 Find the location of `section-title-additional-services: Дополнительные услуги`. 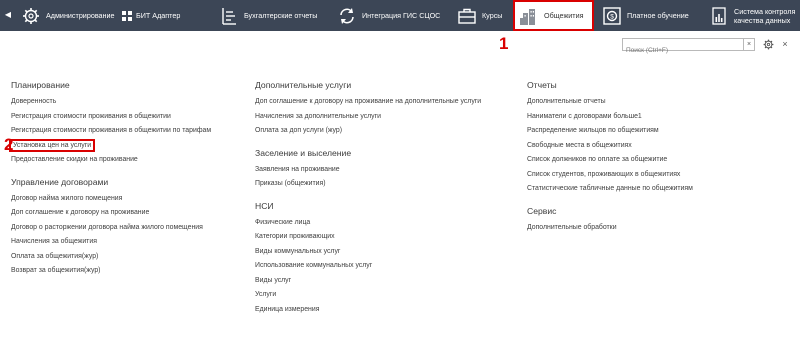

section-title-additional-services: Дополнительные услуги is located at coordinates (303, 85).